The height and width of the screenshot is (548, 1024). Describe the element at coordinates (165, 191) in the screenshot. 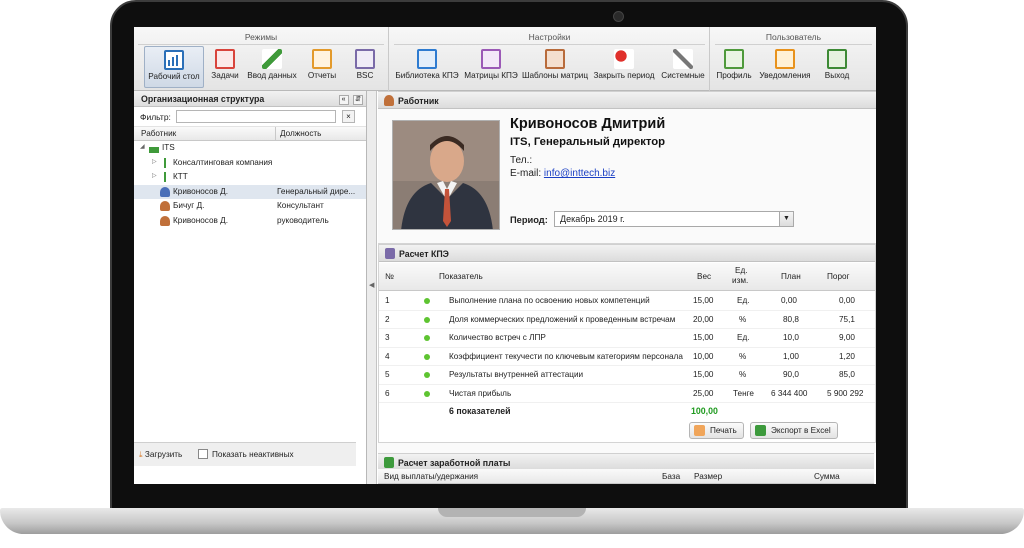

I see `user-icon` at that location.